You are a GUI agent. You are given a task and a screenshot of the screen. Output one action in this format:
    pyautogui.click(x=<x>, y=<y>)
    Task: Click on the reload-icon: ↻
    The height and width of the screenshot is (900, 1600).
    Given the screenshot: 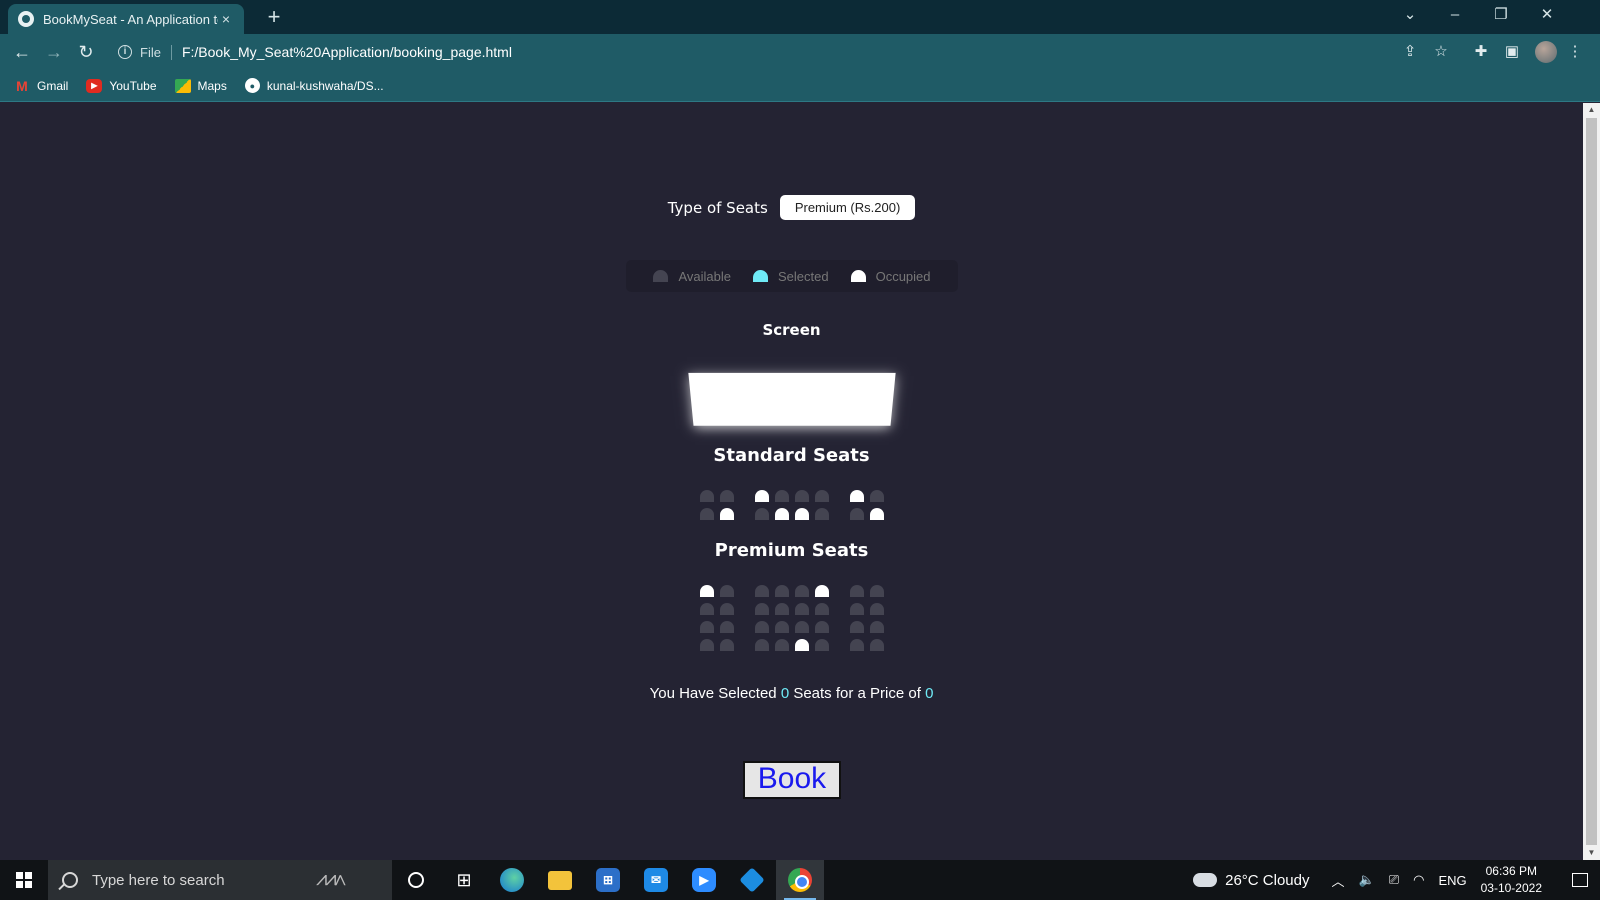 What is the action you would take?
    pyautogui.click(x=86, y=52)
    